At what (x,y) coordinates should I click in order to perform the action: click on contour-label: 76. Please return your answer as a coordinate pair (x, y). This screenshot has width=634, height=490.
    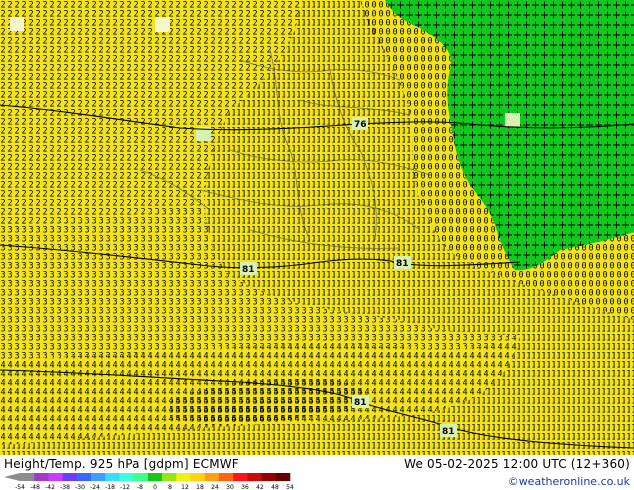
    Looking at the image, I should click on (360, 125).